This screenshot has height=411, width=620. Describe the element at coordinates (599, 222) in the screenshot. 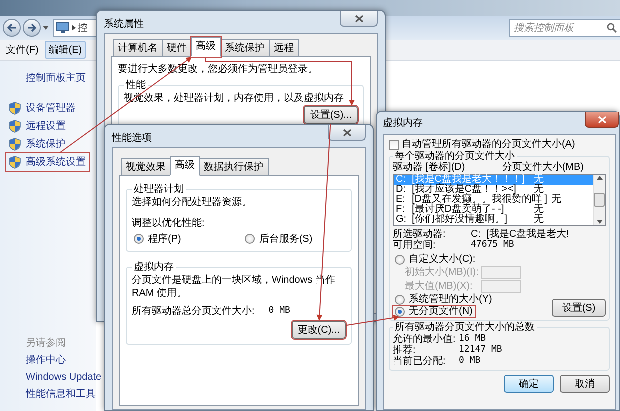

I see `arrow-down-icon` at that location.